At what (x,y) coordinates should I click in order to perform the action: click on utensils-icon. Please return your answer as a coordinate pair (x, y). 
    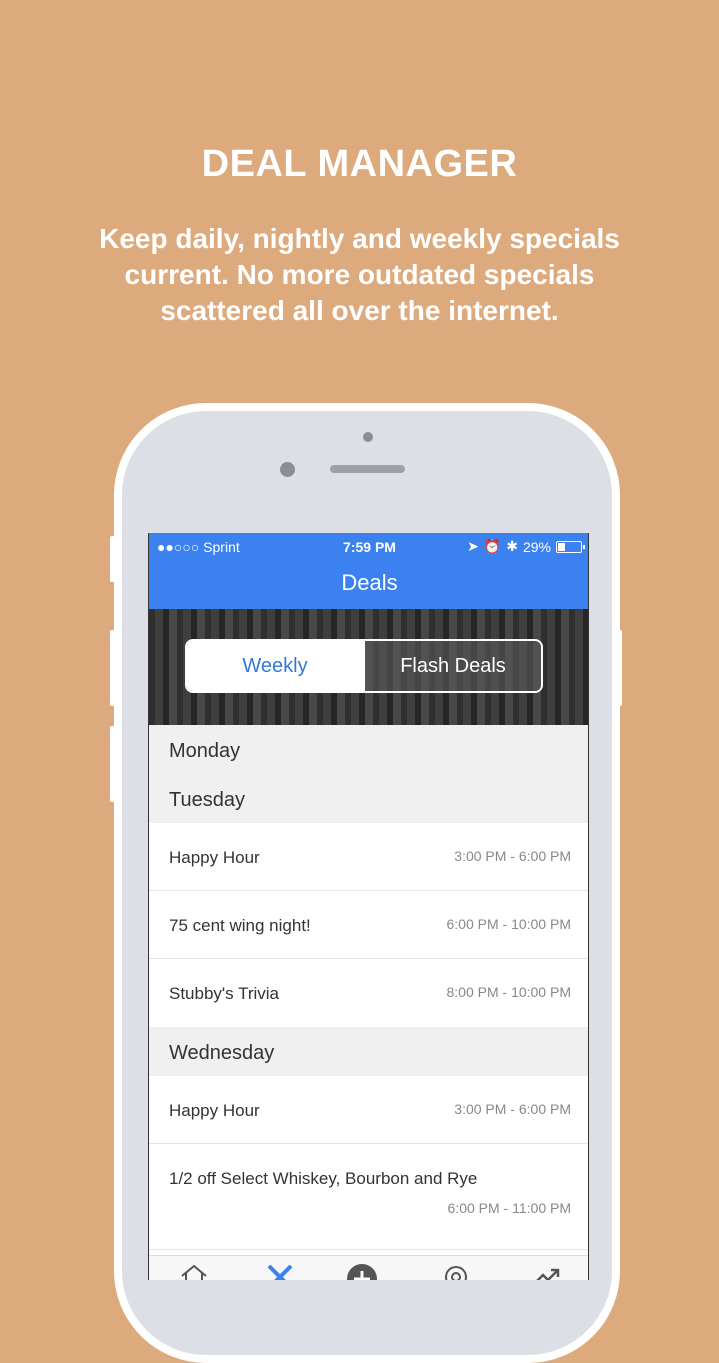
    Looking at the image, I should click on (280, 1271).